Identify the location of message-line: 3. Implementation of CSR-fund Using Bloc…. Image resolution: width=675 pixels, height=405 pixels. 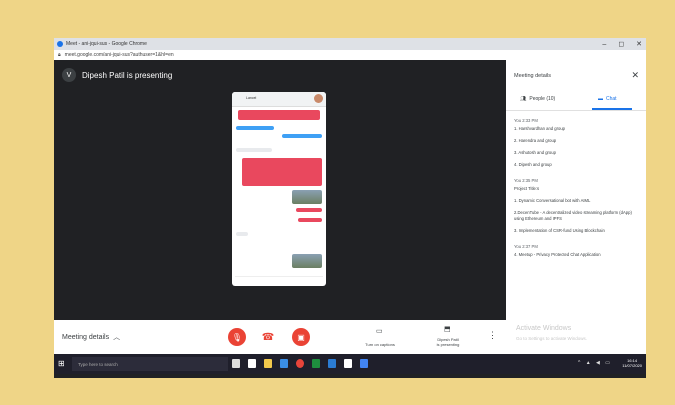
(559, 230).